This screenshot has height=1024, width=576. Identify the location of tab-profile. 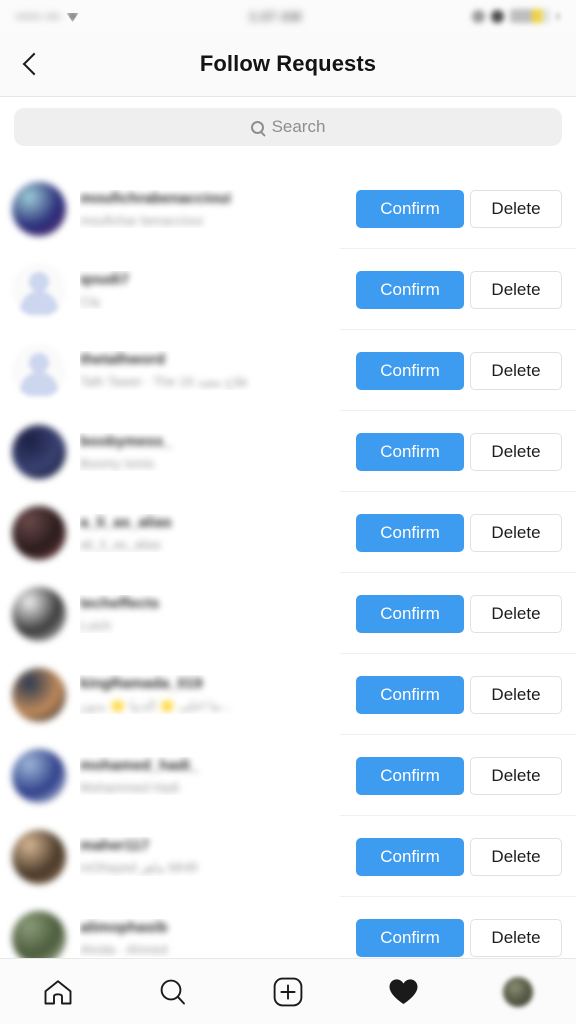
(518, 991).